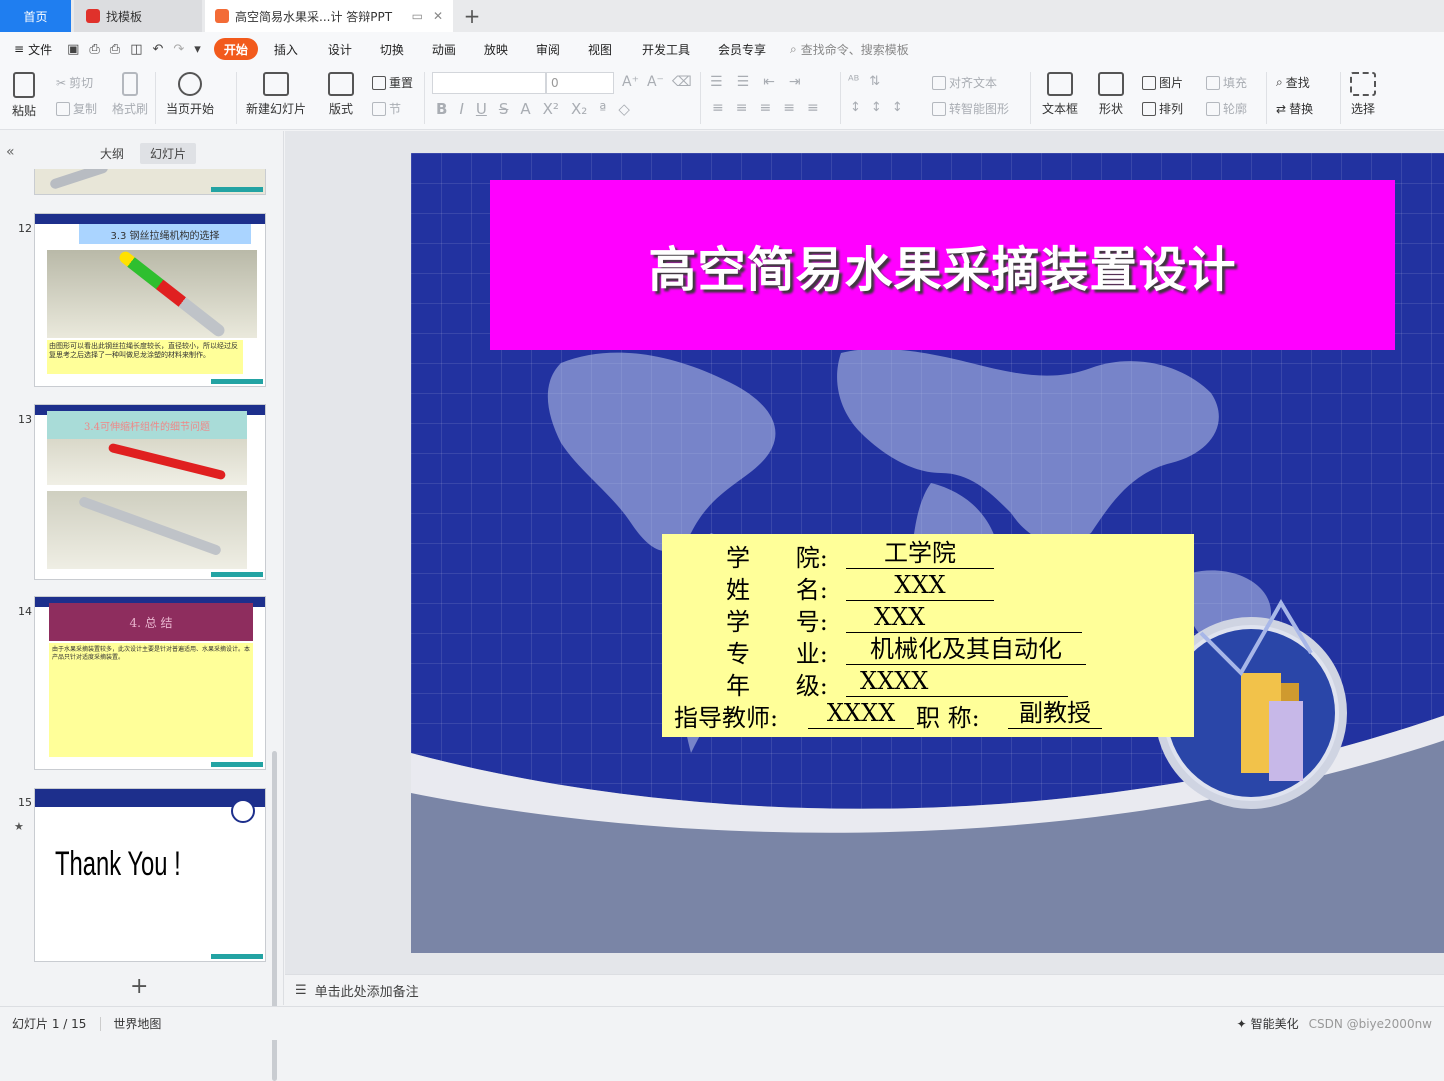  Describe the element at coordinates (112, 153) in the screenshot. I see `tab-outline: 大纲` at that location.